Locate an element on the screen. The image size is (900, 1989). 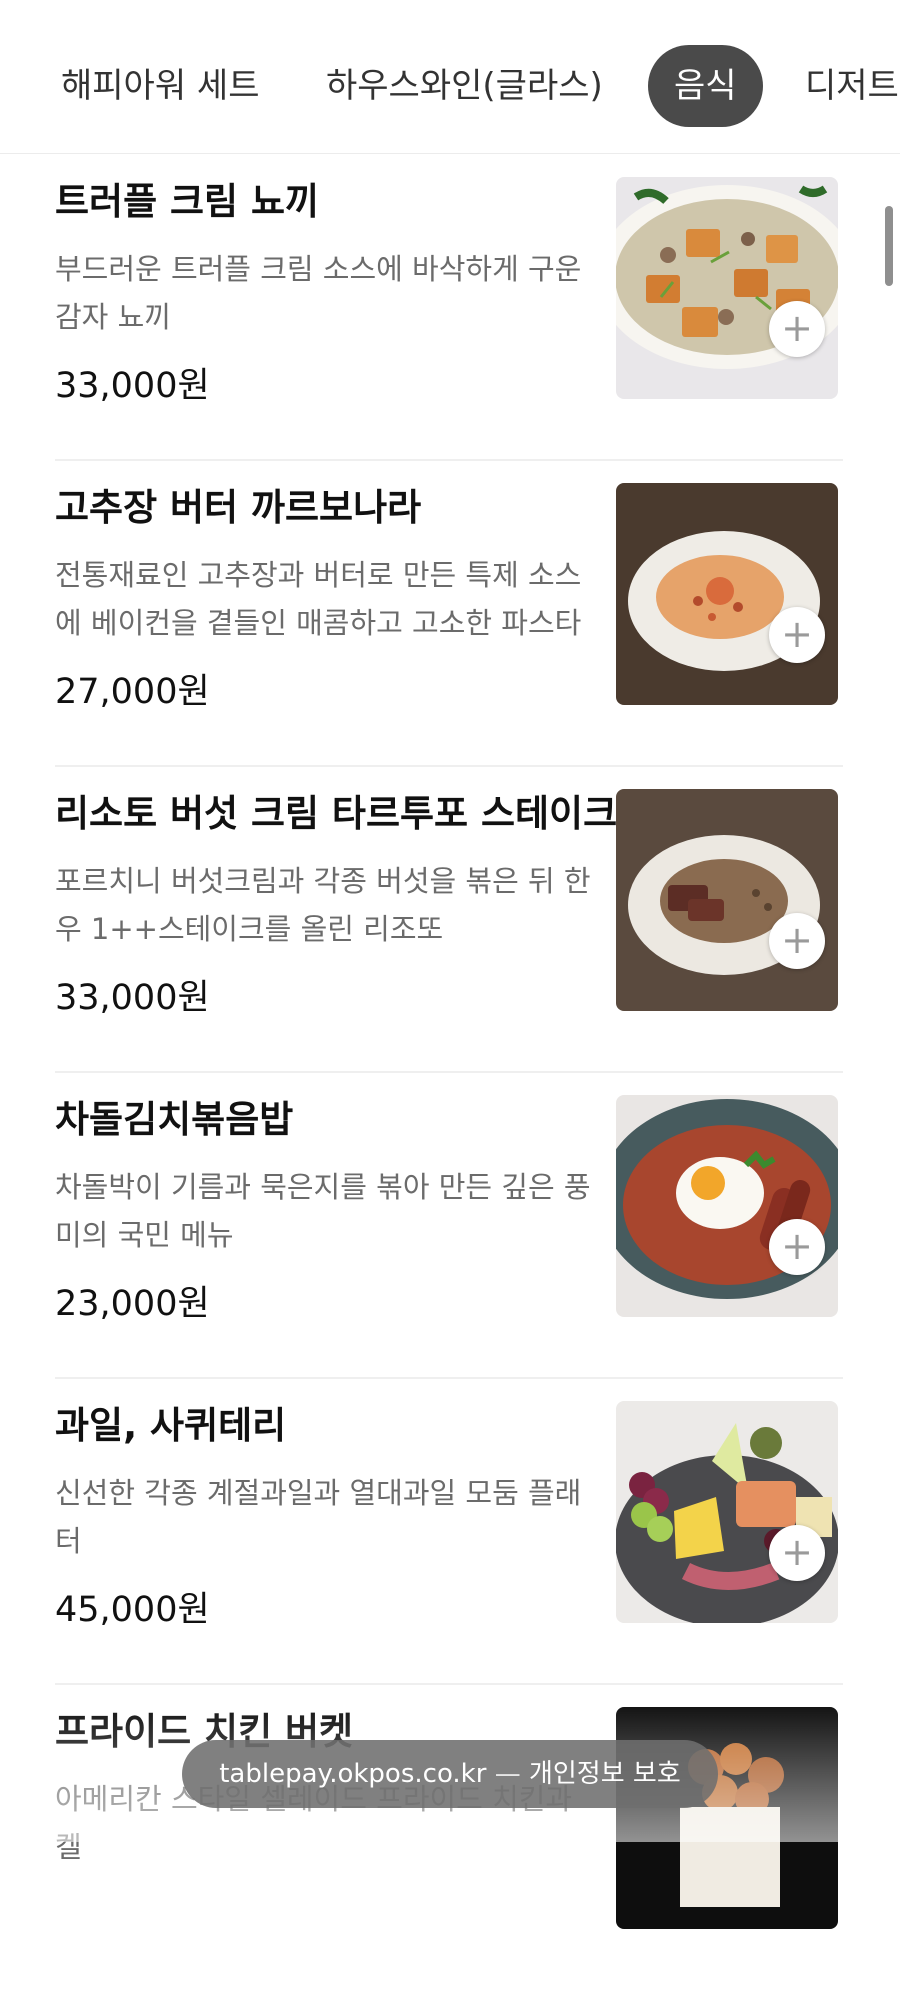
carbonara-photo is located at coordinates (727, 594).